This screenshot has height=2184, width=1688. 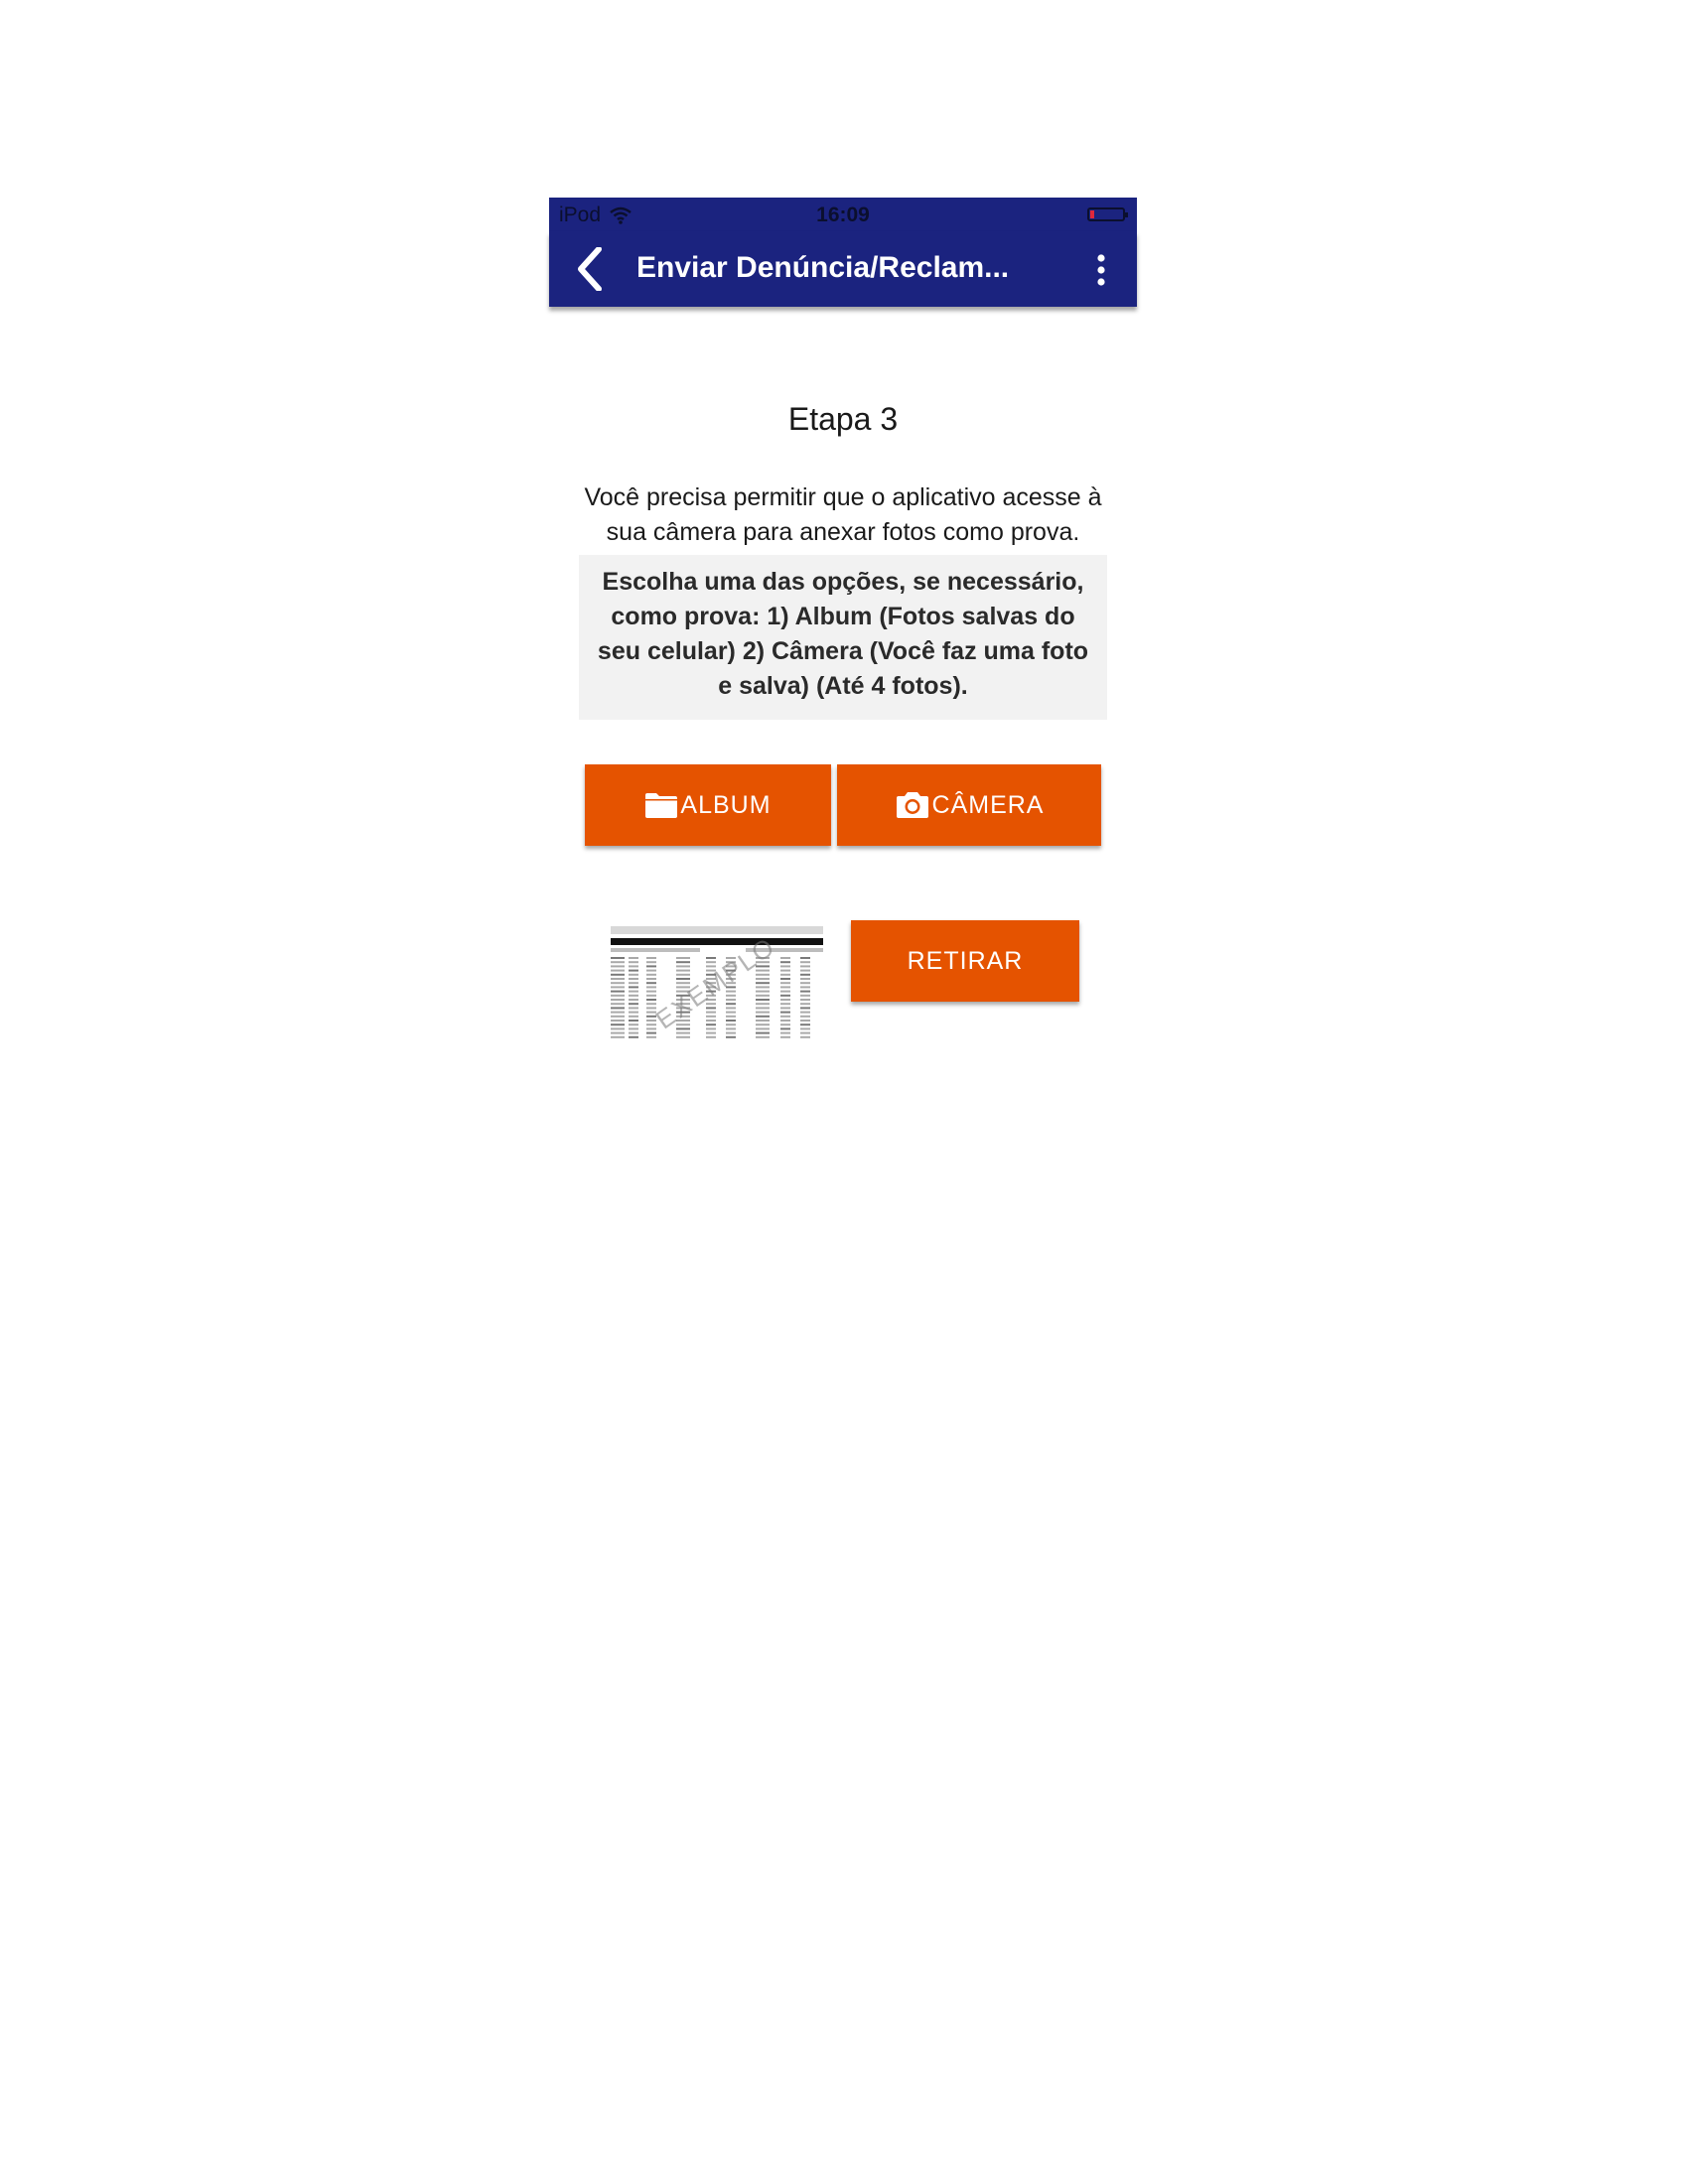 I want to click on more-vertical-icon, so click(x=1101, y=270).